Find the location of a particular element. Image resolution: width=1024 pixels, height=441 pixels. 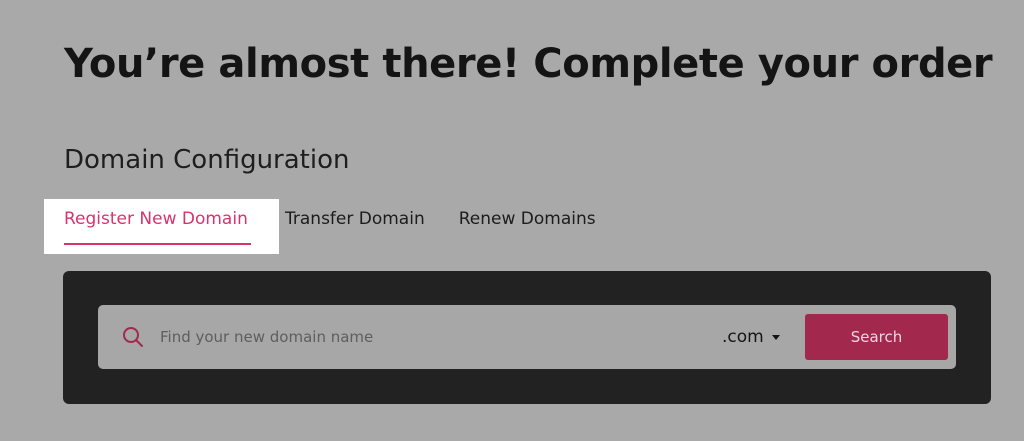

chevron-down-icon is located at coordinates (775, 337).